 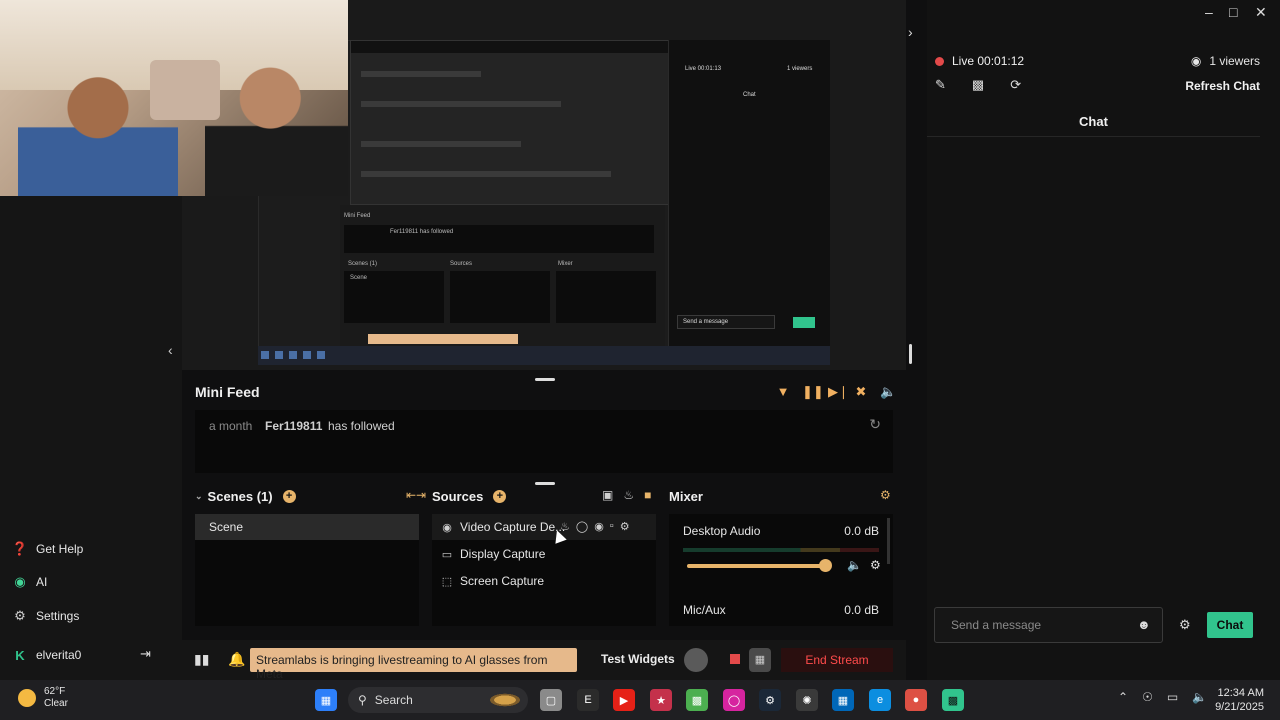 What do you see at coordinates (582, 526) in the screenshot?
I see `lock-icon: ◯` at bounding box center [582, 526].